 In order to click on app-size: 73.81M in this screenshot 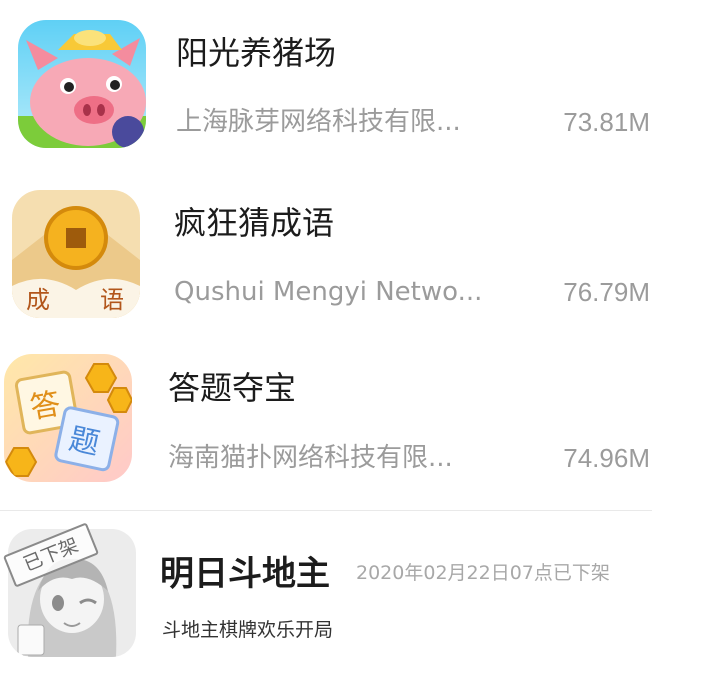, I will do `click(606, 122)`.